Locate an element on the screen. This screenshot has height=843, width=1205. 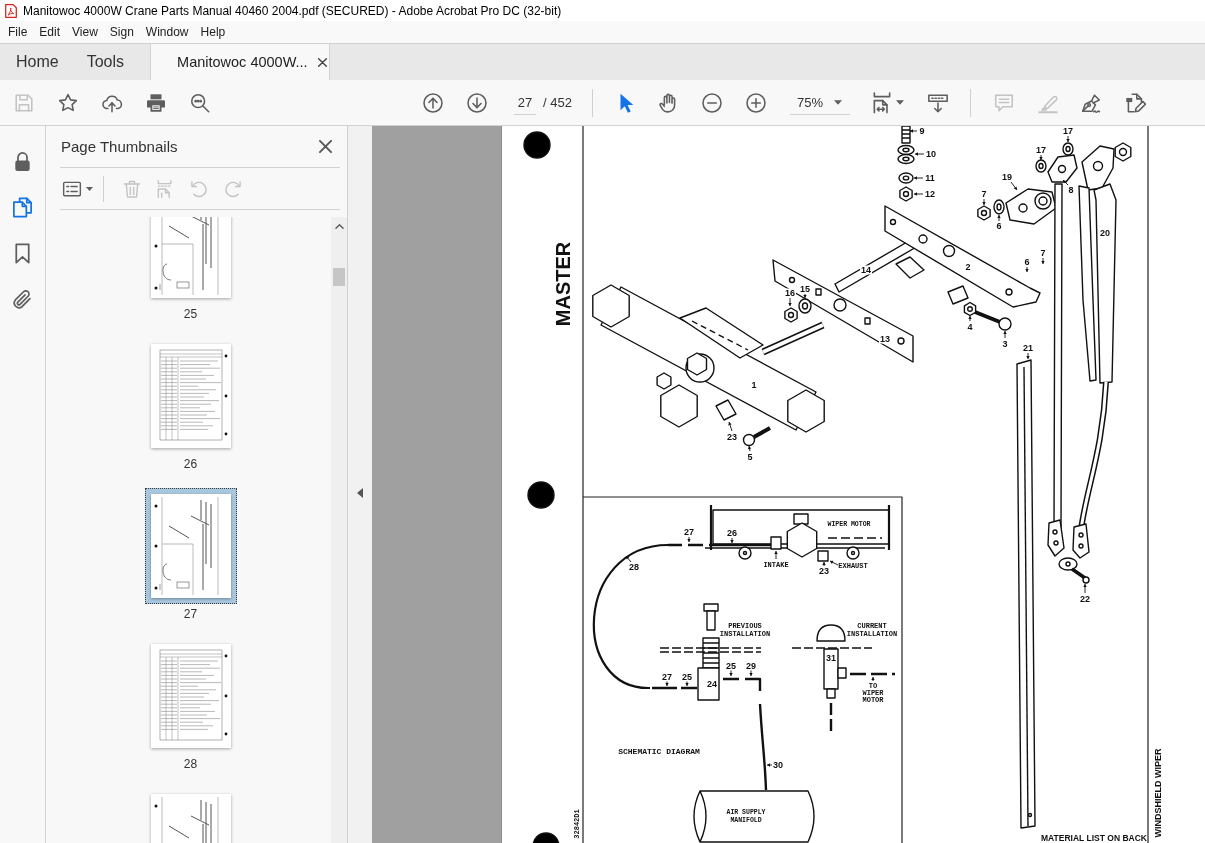
menu-item: Window is located at coordinates (167, 32).